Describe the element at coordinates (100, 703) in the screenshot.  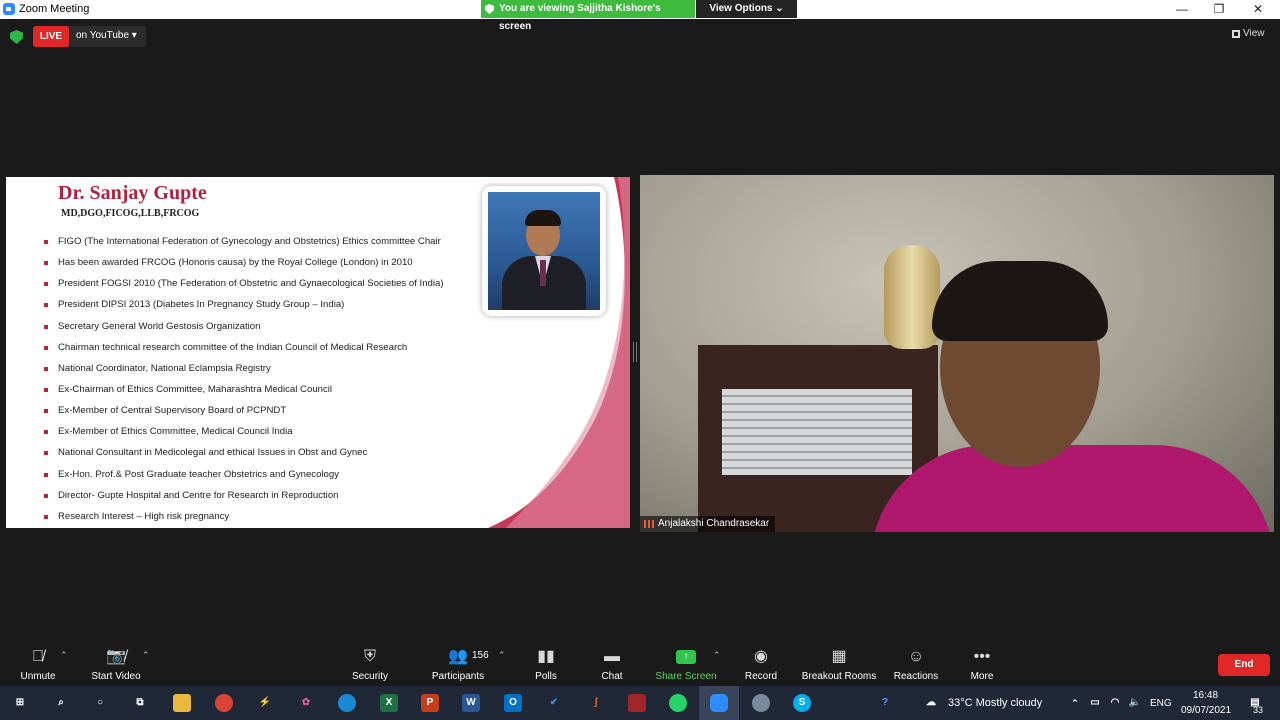
I see `cortana-icon: ○` at that location.